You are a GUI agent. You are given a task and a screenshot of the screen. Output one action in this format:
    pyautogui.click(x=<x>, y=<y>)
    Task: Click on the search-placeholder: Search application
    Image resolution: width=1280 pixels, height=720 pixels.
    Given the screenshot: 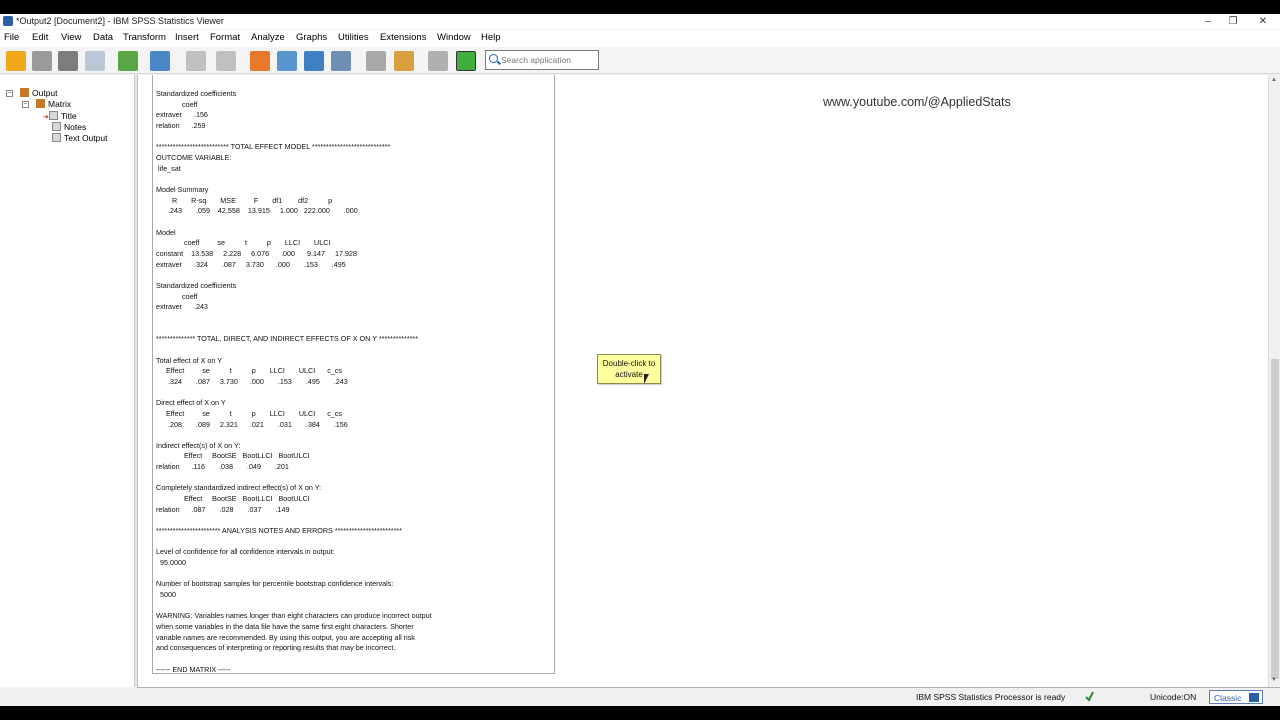 What is the action you would take?
    pyautogui.click(x=536, y=60)
    